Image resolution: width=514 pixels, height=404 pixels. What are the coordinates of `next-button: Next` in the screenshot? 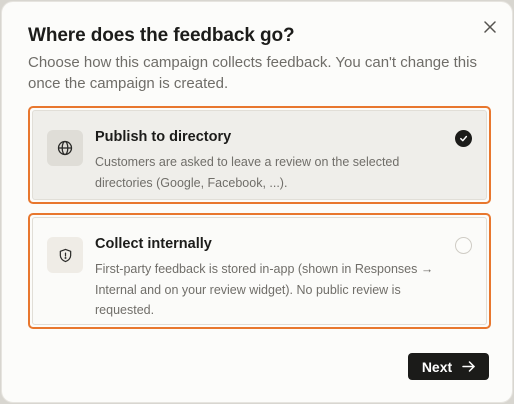 It's located at (448, 366).